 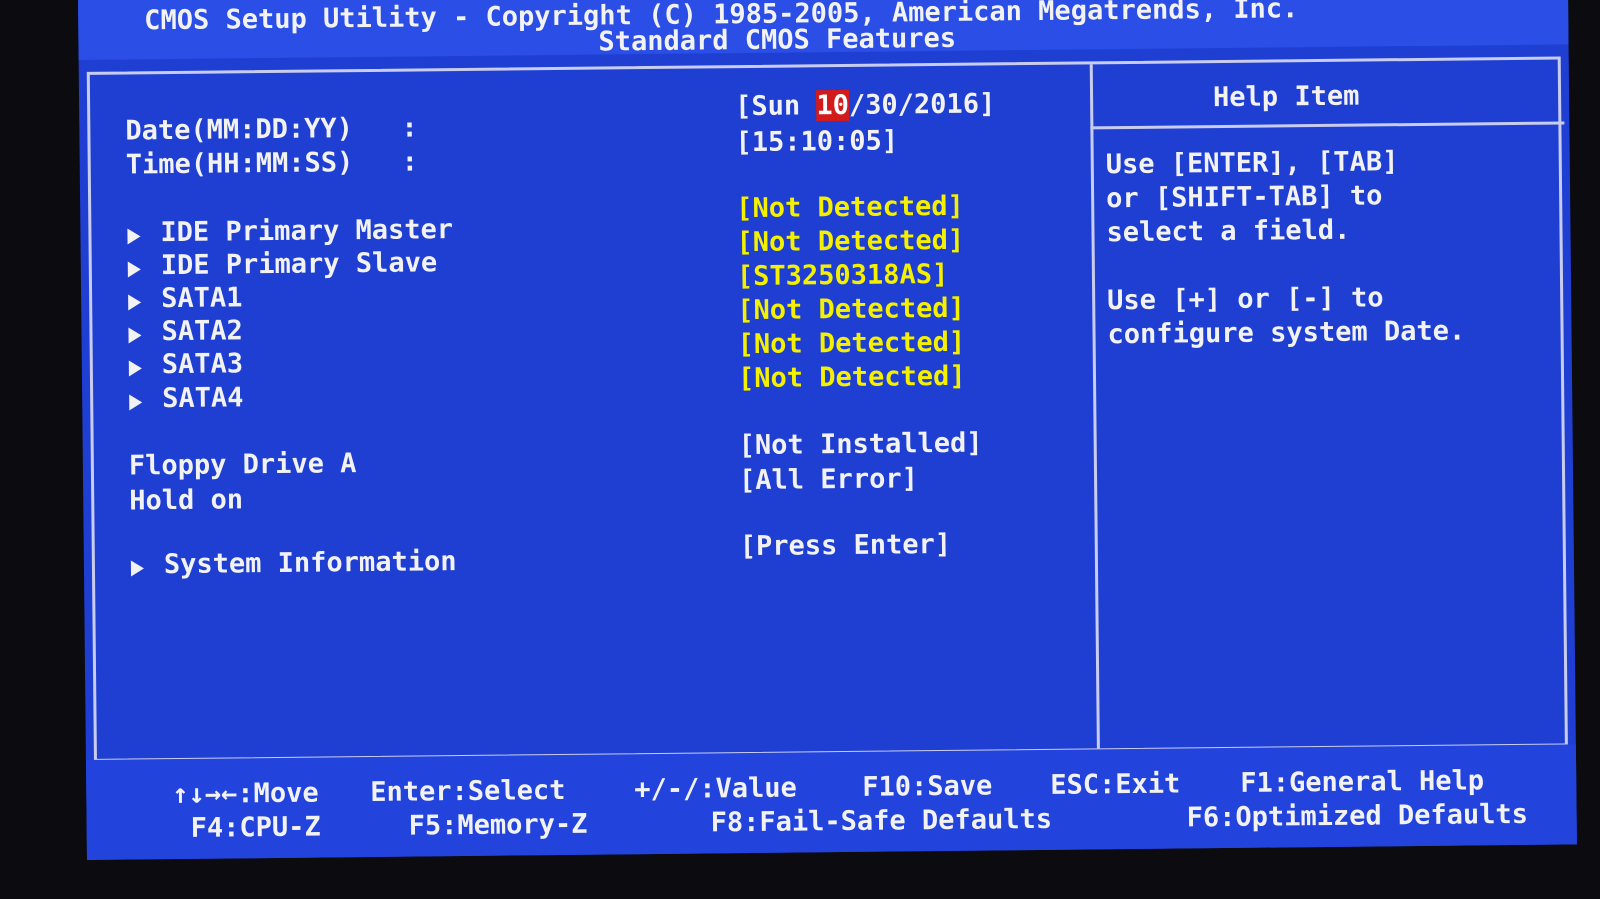 What do you see at coordinates (255, 827) in the screenshot?
I see `key-hint-cpu-z: F4:CPU-Z` at bounding box center [255, 827].